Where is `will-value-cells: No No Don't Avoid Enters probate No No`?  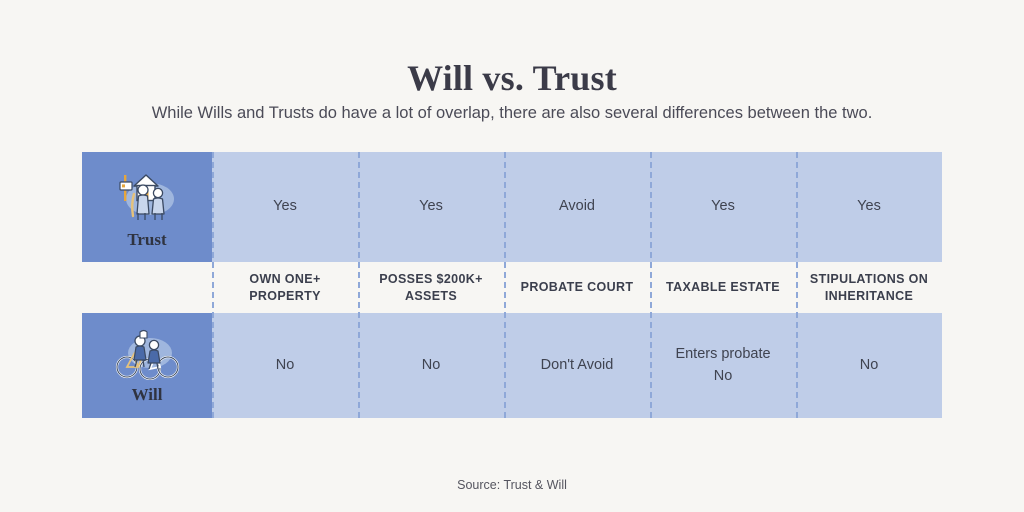 will-value-cells: No No Don't Avoid Enters probate No No is located at coordinates (577, 365).